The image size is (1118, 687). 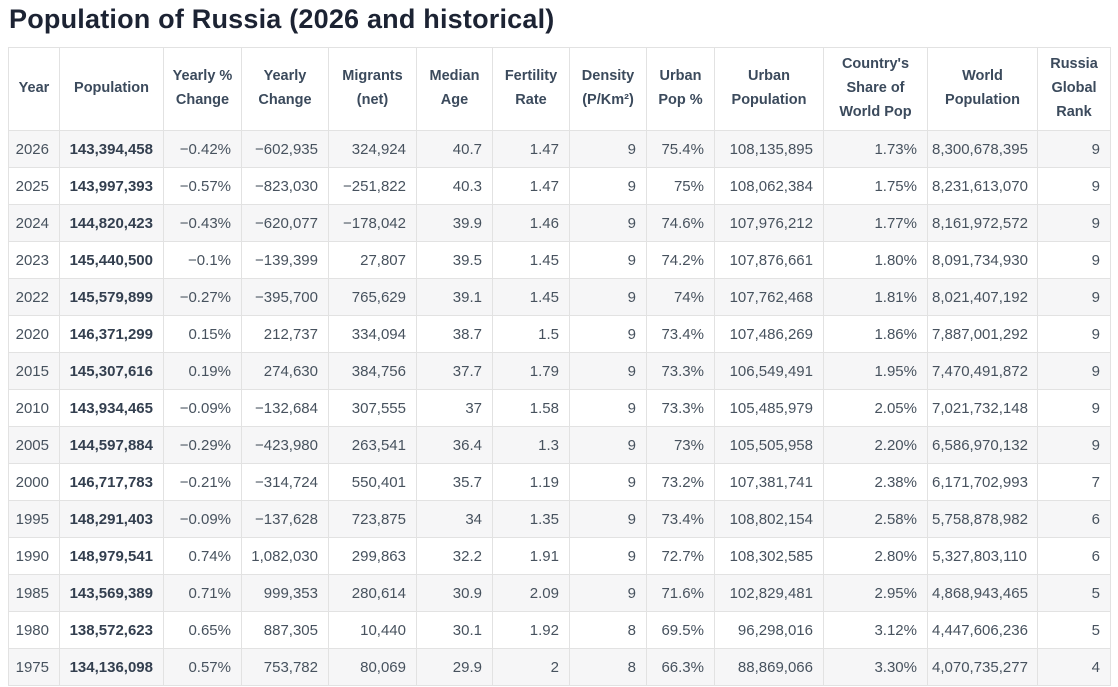 What do you see at coordinates (111, 630) in the screenshot?
I see `cell-population: 138,572,623` at bounding box center [111, 630].